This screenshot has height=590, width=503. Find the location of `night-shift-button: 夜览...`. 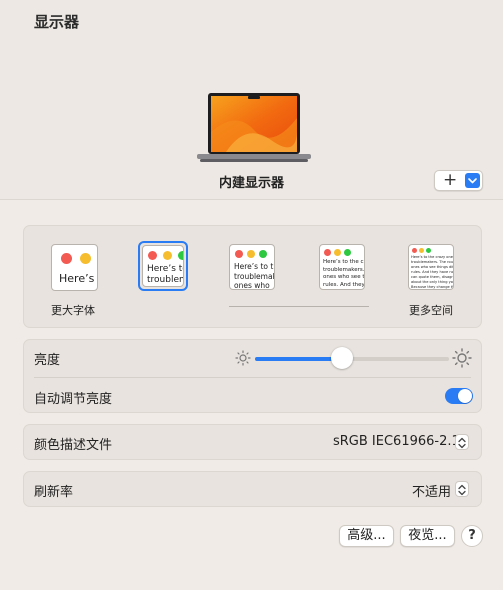

night-shift-button: 夜览... is located at coordinates (427, 536).